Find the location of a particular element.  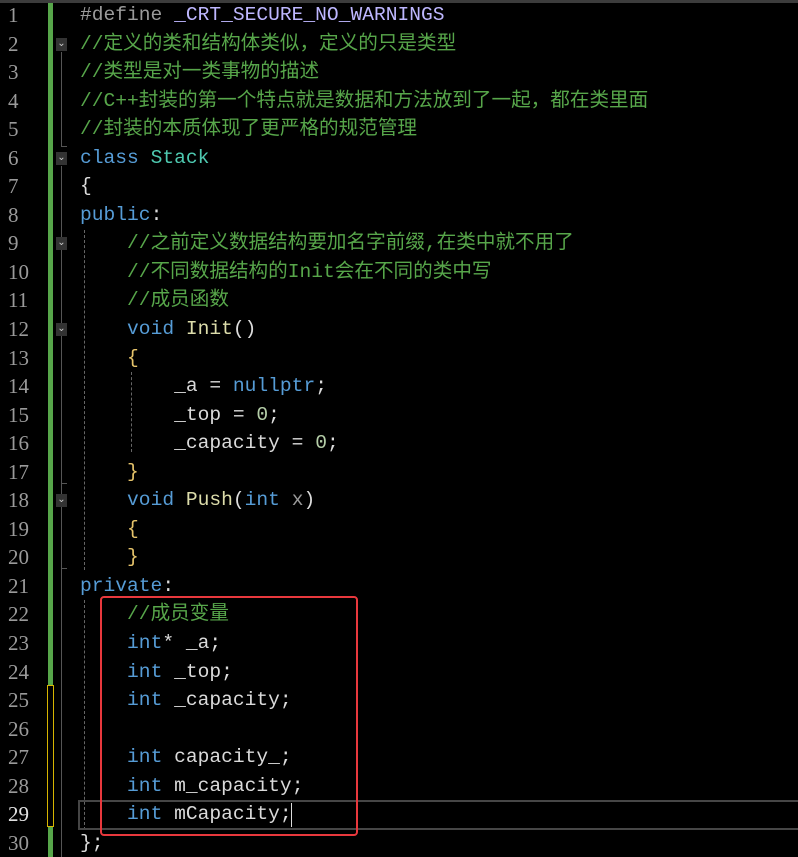

code-token: private is located at coordinates (121, 585).